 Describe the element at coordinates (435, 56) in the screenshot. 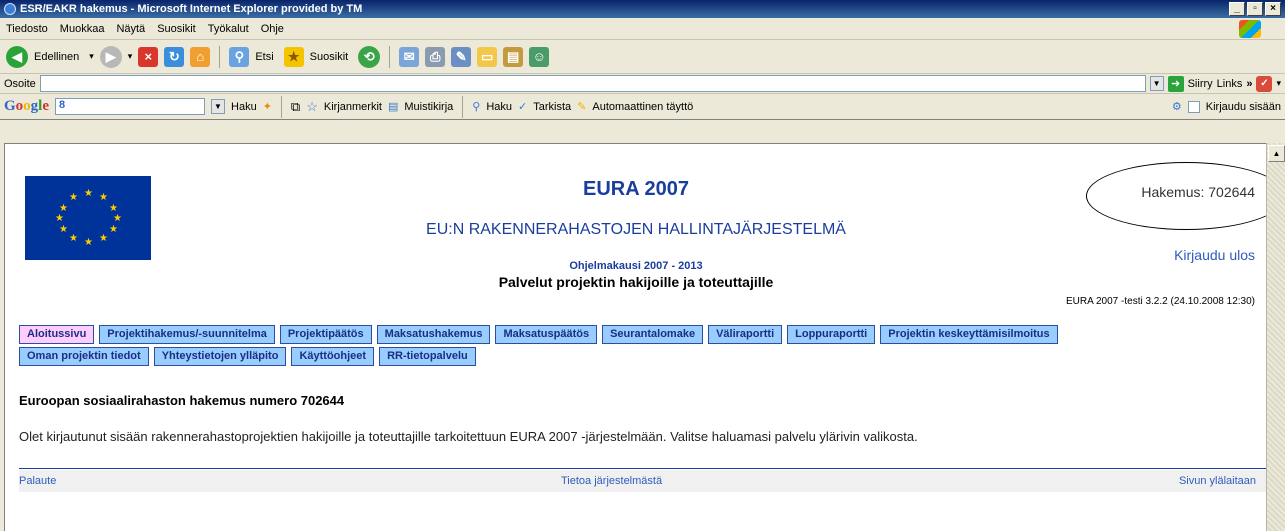

I see `print-icon: ⎙` at that location.